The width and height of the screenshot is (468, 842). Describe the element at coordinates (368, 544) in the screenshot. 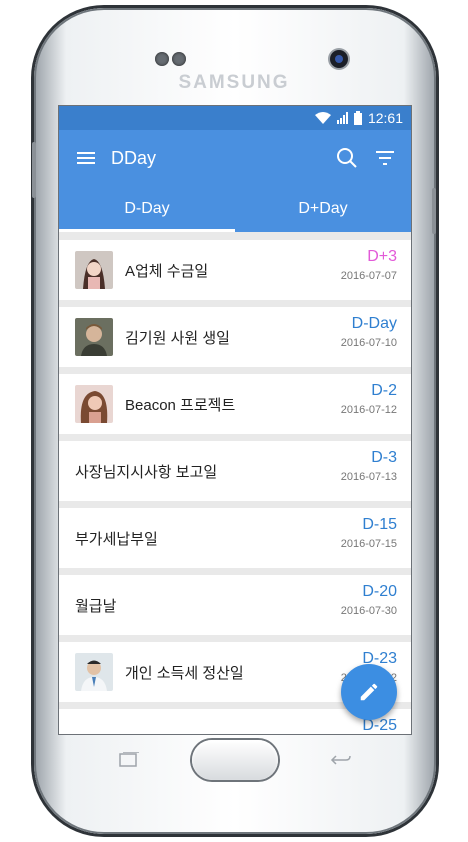

I see `item-date: 2016-07-15` at that location.